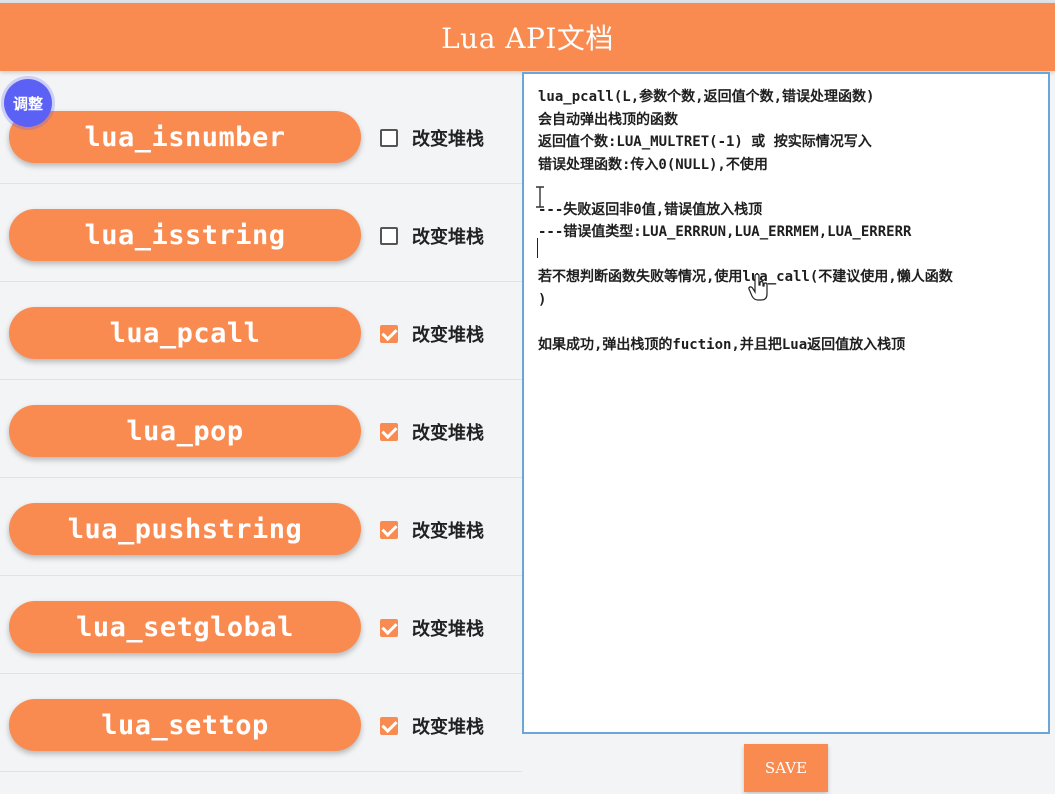  I want to click on doc-line: 错误处理函数:传入0(NULL),不使用, so click(653, 164).